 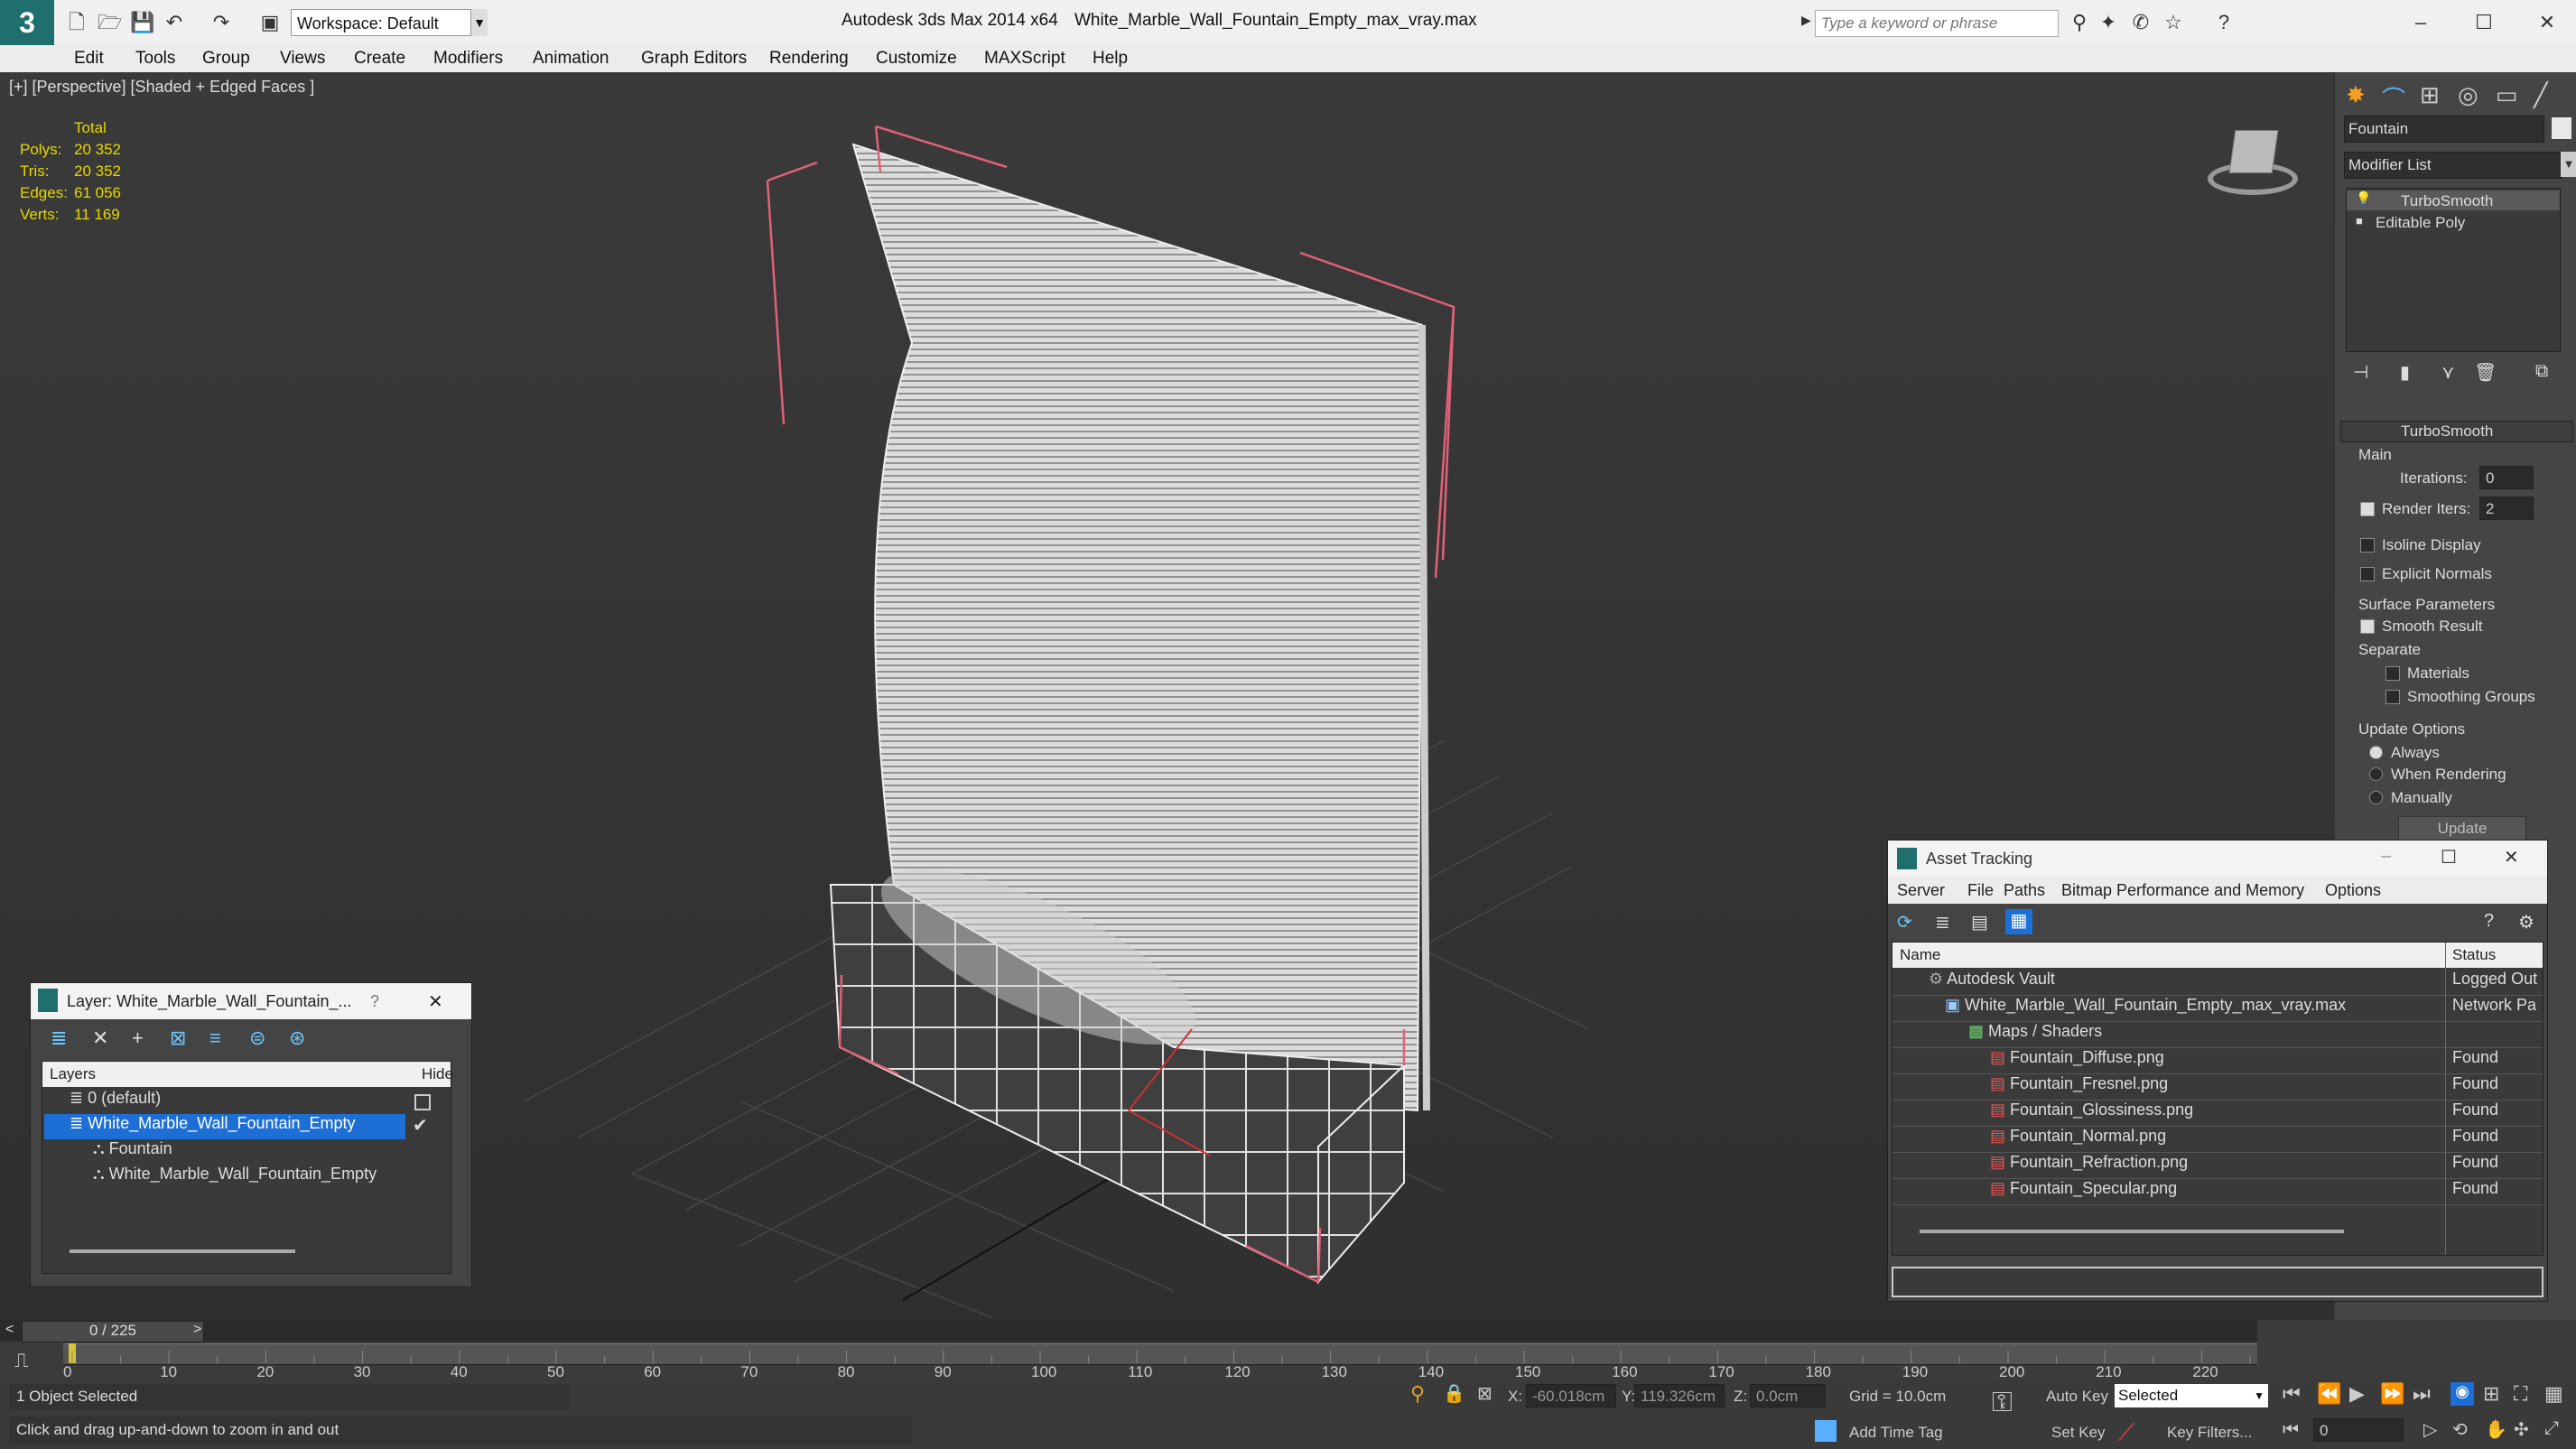 What do you see at coordinates (221, 22) in the screenshot?
I see `redo-icon: ↷` at bounding box center [221, 22].